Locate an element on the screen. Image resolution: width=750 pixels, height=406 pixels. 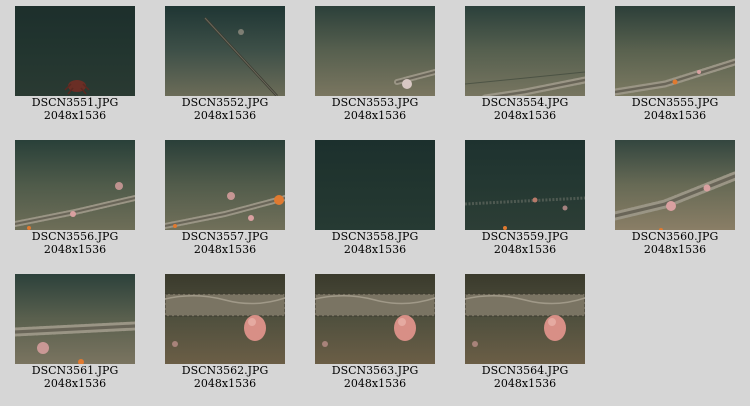
thumbnail-item: DSCN3553.JPG 2048x1536 is located at coordinates (375, 67).